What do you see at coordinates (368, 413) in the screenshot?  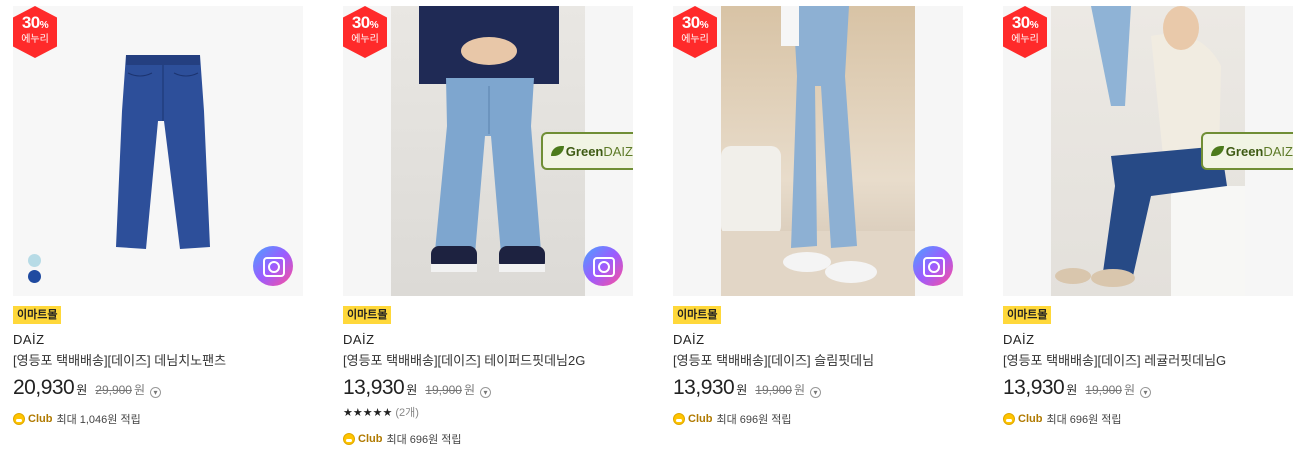 I see `star-rating-icon: ★★★★★` at bounding box center [368, 413].